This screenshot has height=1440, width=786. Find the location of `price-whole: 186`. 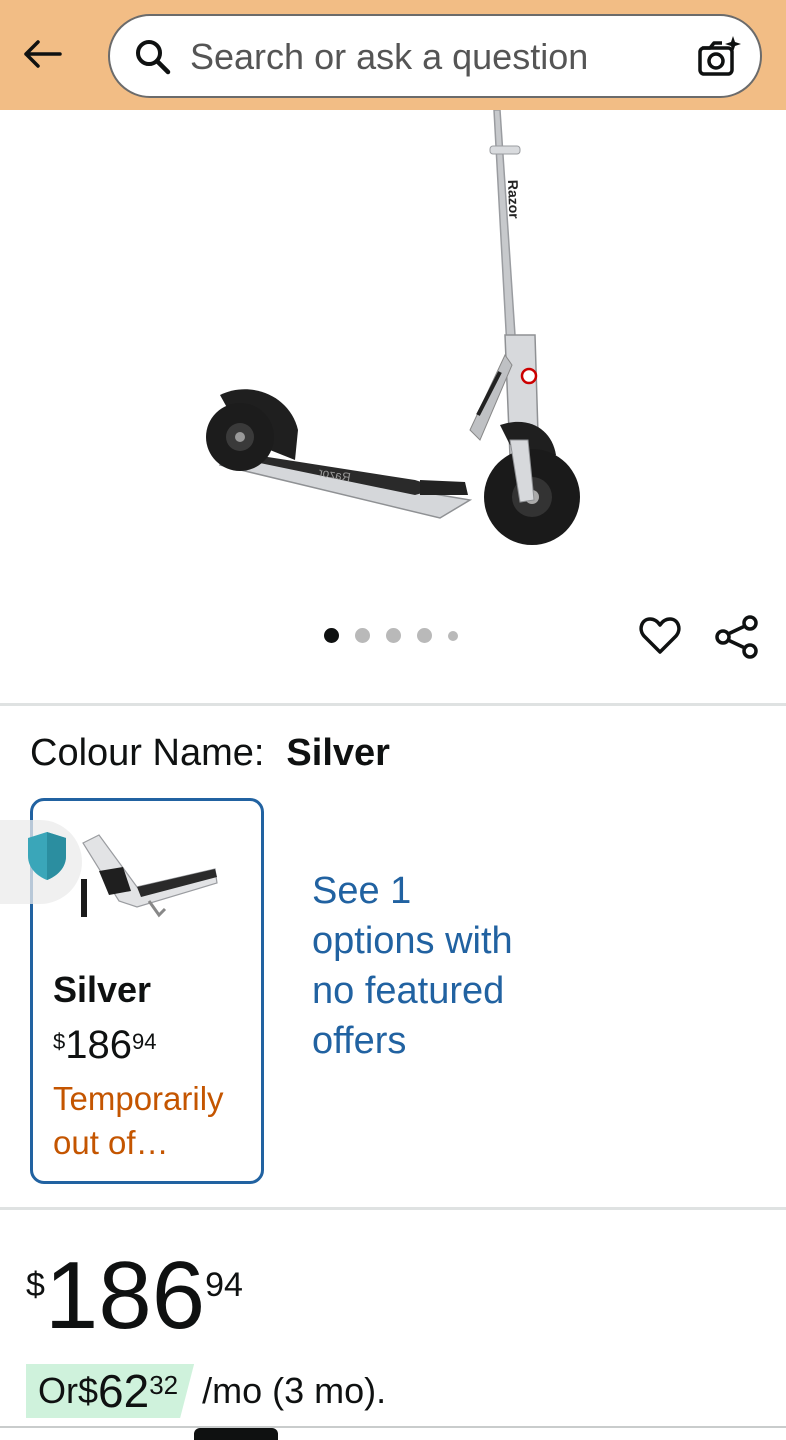

price-whole: 186 is located at coordinates (125, 1295).